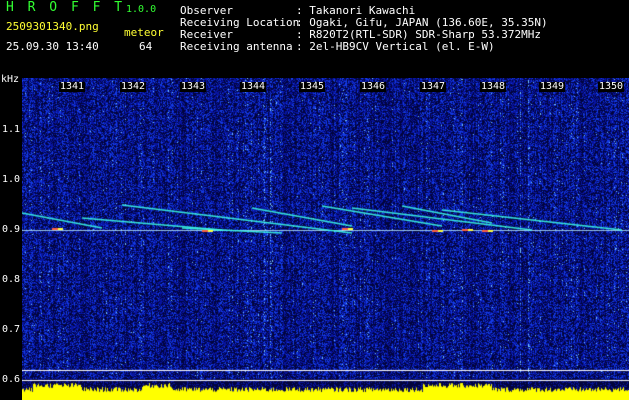 This screenshot has width=629, height=400. What do you see at coordinates (133, 86) in the screenshot?
I see `x-tick-label: 1342` at bounding box center [133, 86].